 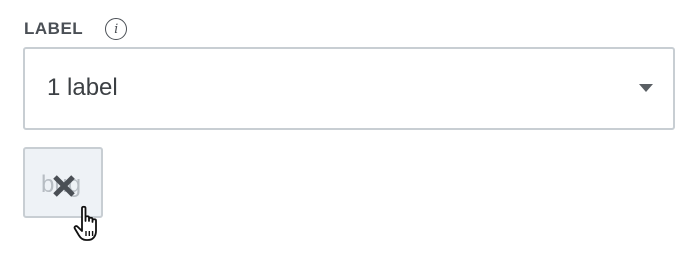 I want to click on field-header: LABEL i, so click(x=76, y=29).